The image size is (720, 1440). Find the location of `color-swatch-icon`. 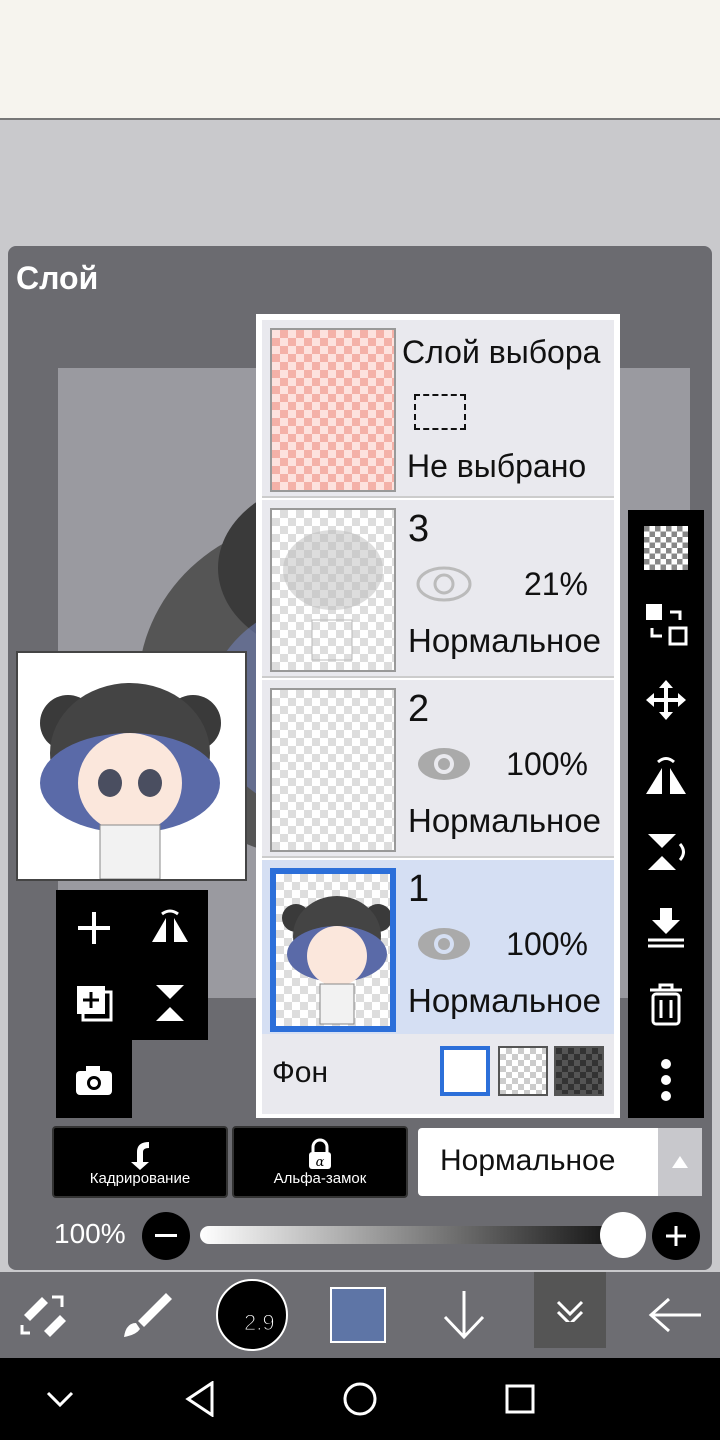

color-swatch-icon is located at coordinates (358, 1315).